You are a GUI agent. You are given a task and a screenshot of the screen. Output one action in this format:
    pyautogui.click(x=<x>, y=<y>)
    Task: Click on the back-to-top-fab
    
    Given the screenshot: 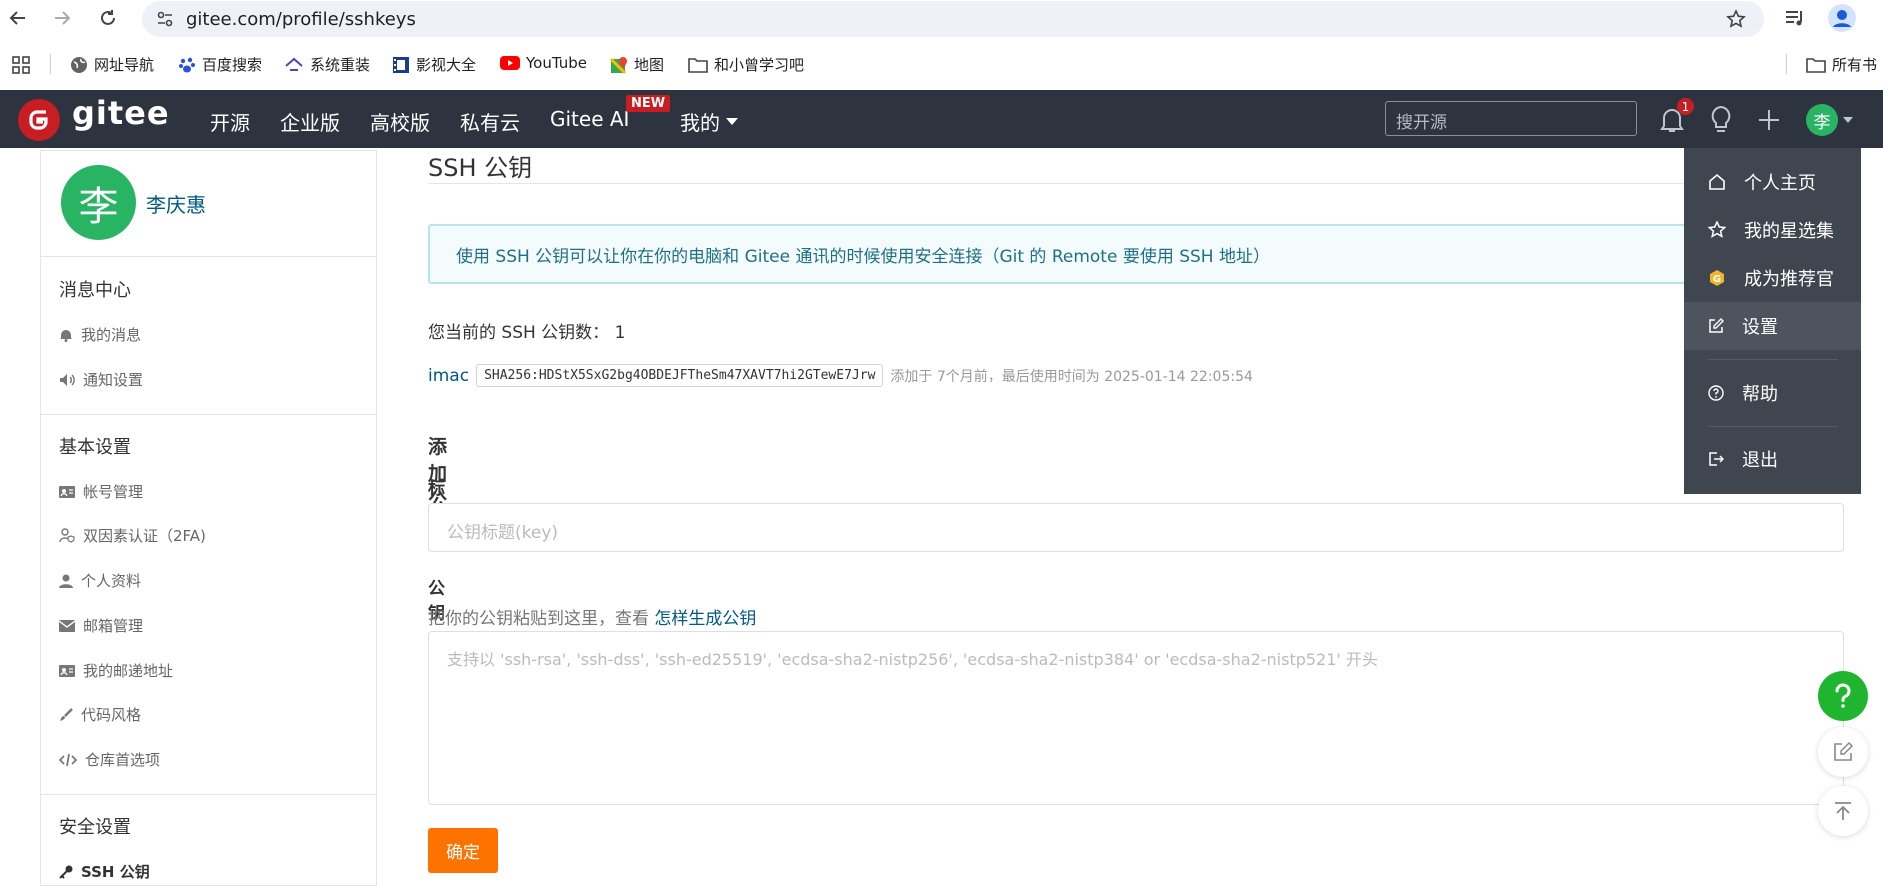 What is the action you would take?
    pyautogui.click(x=1843, y=811)
    